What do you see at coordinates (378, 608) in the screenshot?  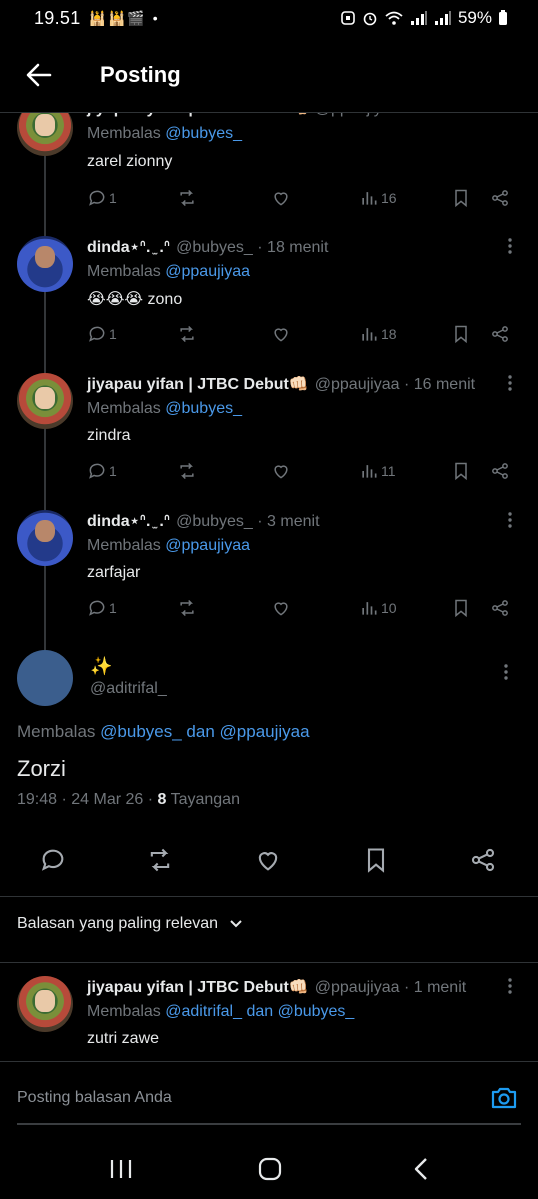 I see `views-button: 10` at bounding box center [378, 608].